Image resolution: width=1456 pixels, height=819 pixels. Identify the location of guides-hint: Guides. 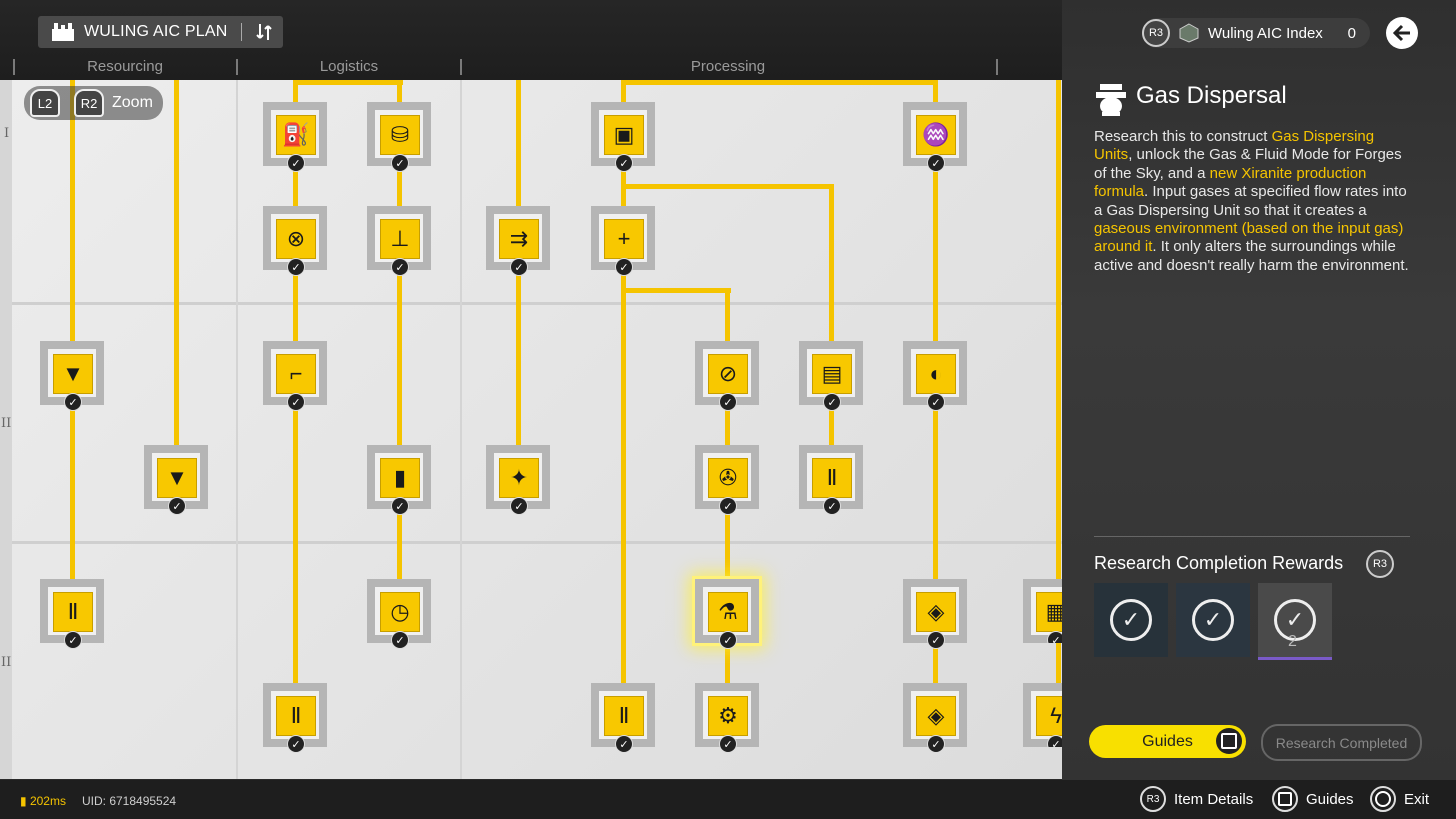
(1313, 799).